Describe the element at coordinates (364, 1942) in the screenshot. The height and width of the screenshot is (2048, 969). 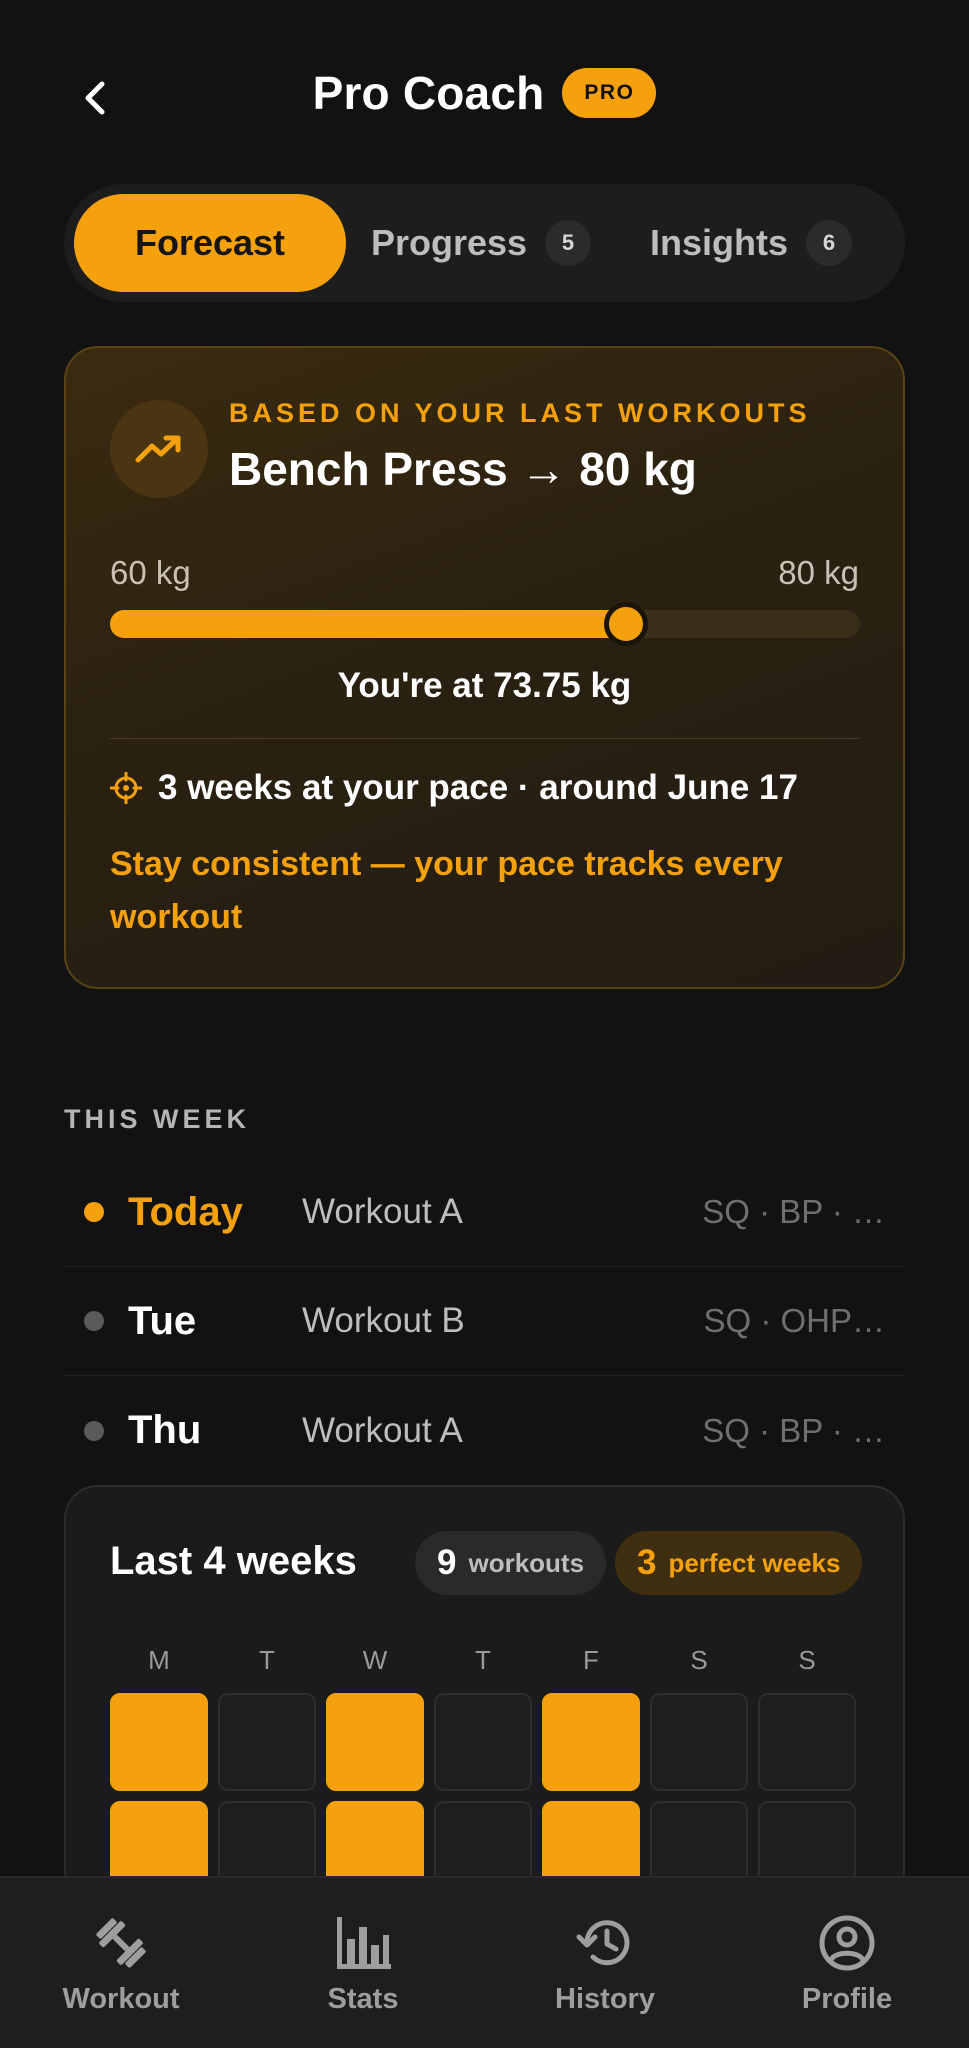
I see `bar-chart-icon` at that location.